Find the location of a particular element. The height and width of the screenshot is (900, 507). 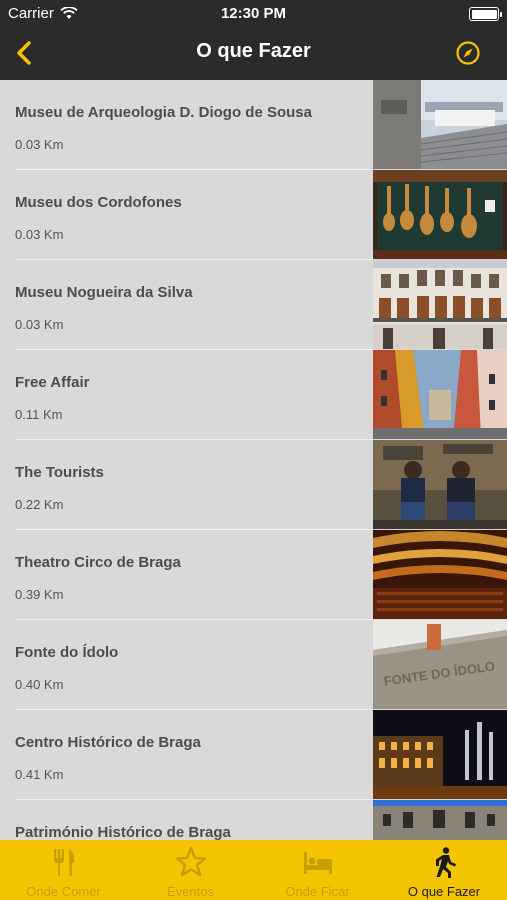

bed-icon is located at coordinates (318, 863).